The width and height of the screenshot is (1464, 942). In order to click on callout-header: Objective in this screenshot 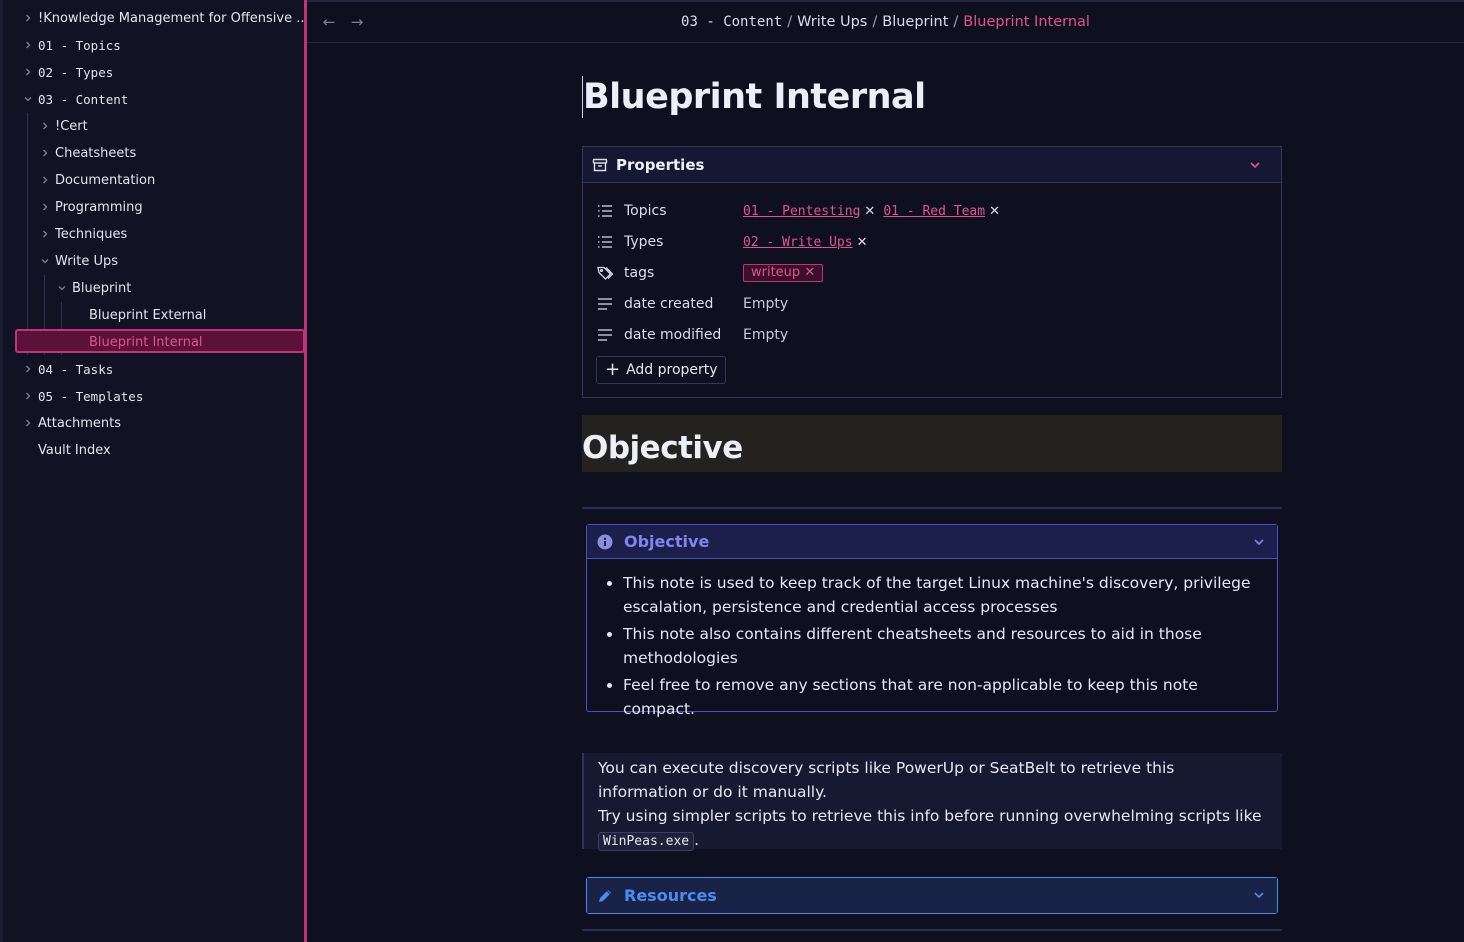, I will do `click(932, 542)`.